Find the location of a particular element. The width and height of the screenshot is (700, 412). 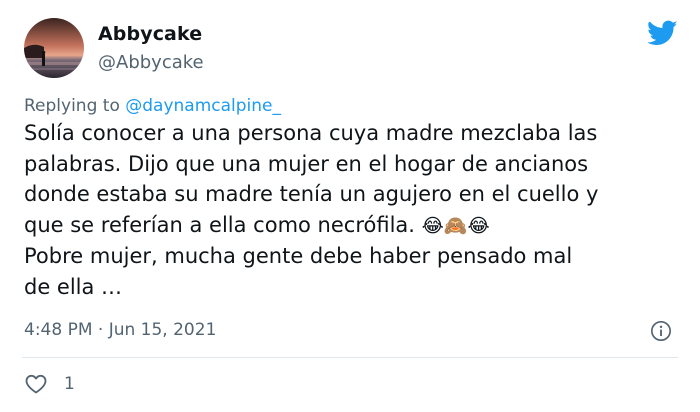

author-display-name: Abbycake is located at coordinates (150, 34).